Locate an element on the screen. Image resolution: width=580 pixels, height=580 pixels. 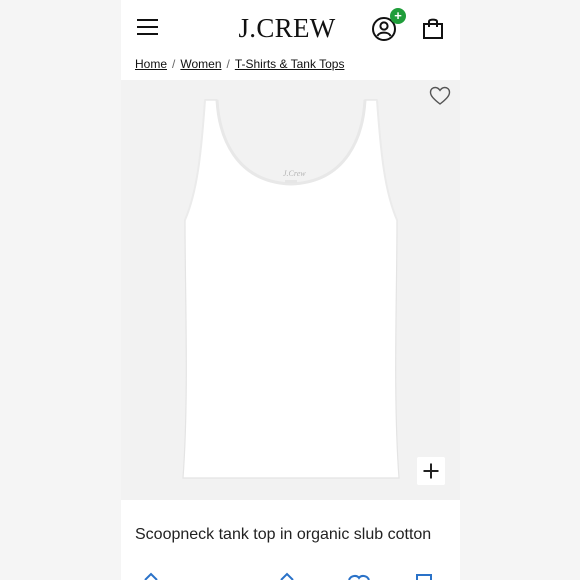
breadcrumb-home: Home is located at coordinates (151, 64).